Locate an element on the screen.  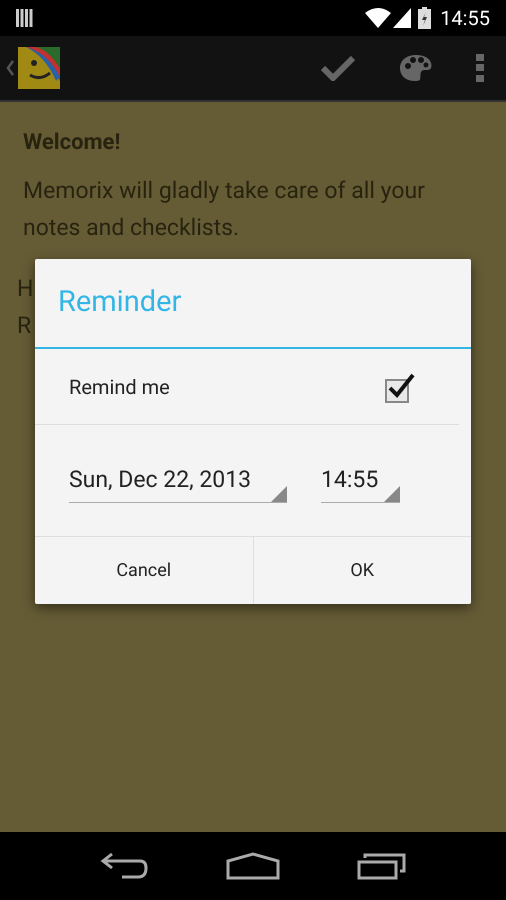
dialog-button: OK is located at coordinates (361, 570).